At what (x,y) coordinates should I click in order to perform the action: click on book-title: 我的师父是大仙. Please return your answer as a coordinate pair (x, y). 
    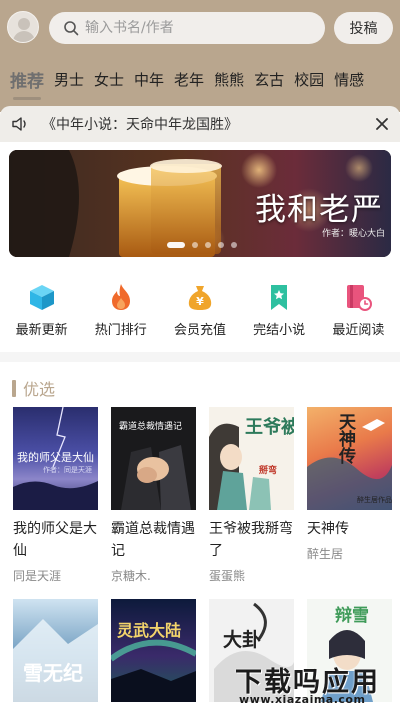
    Looking at the image, I should click on (55, 540).